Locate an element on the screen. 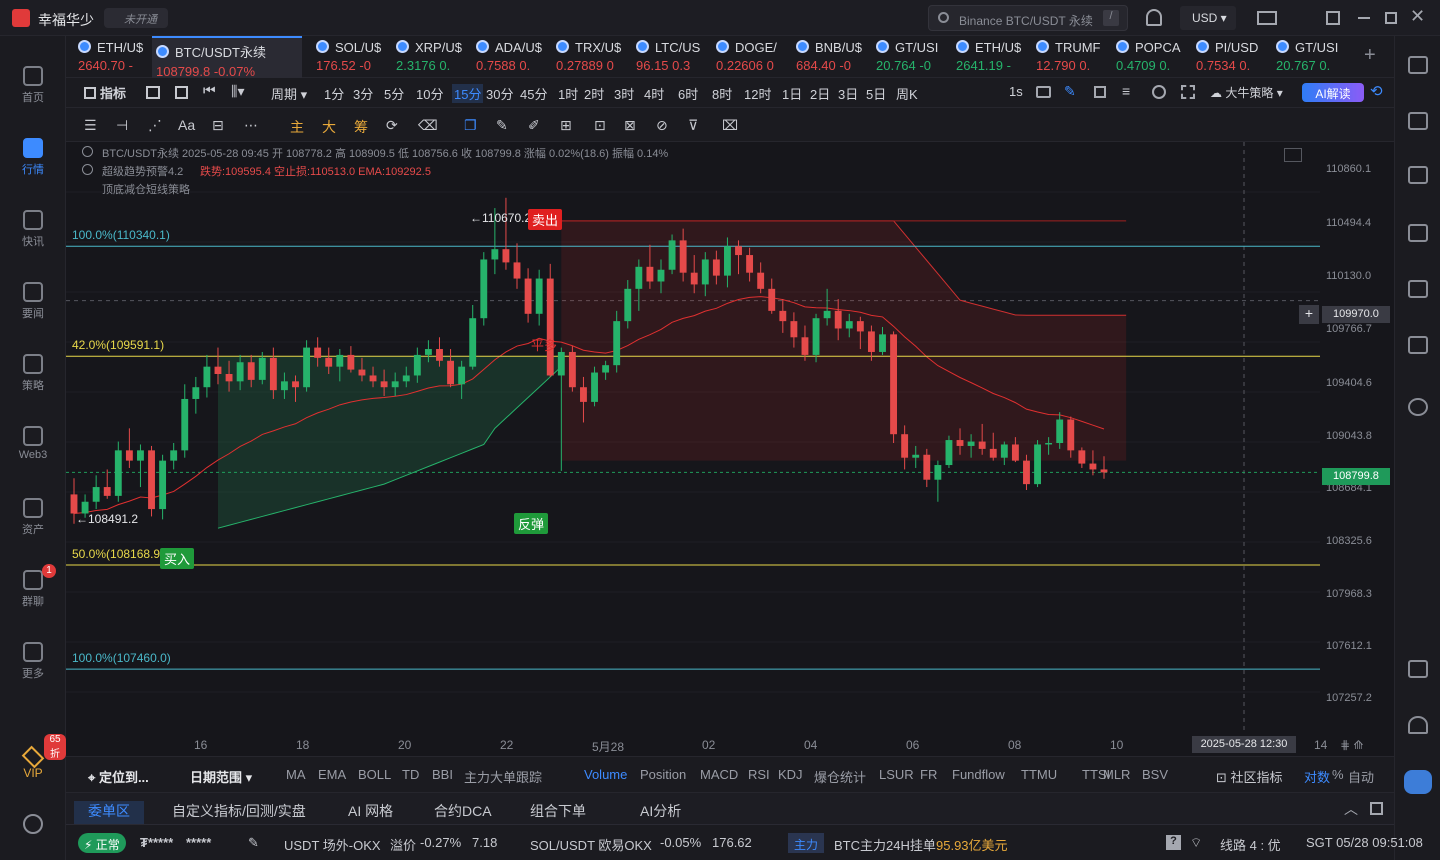 Image resolution: width=1440 pixels, height=860 pixels. share-icon: ⟲ is located at coordinates (1376, 91).